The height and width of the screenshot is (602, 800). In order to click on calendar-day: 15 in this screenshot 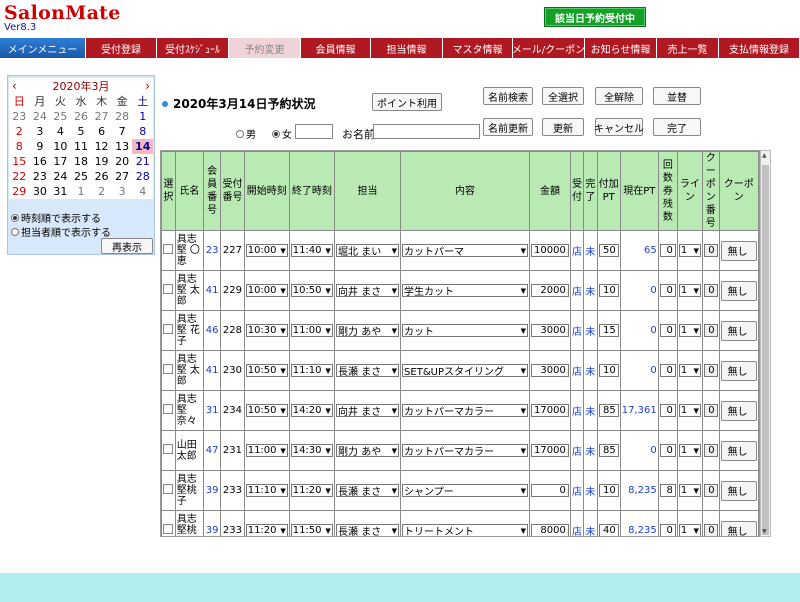, I will do `click(19, 161)`.